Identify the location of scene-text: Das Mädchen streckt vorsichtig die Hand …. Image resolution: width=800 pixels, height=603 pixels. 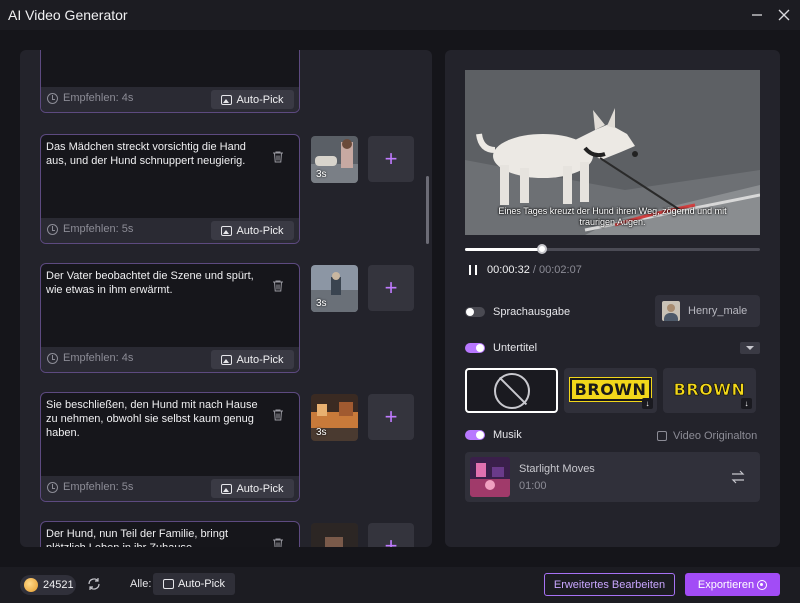
(157, 154).